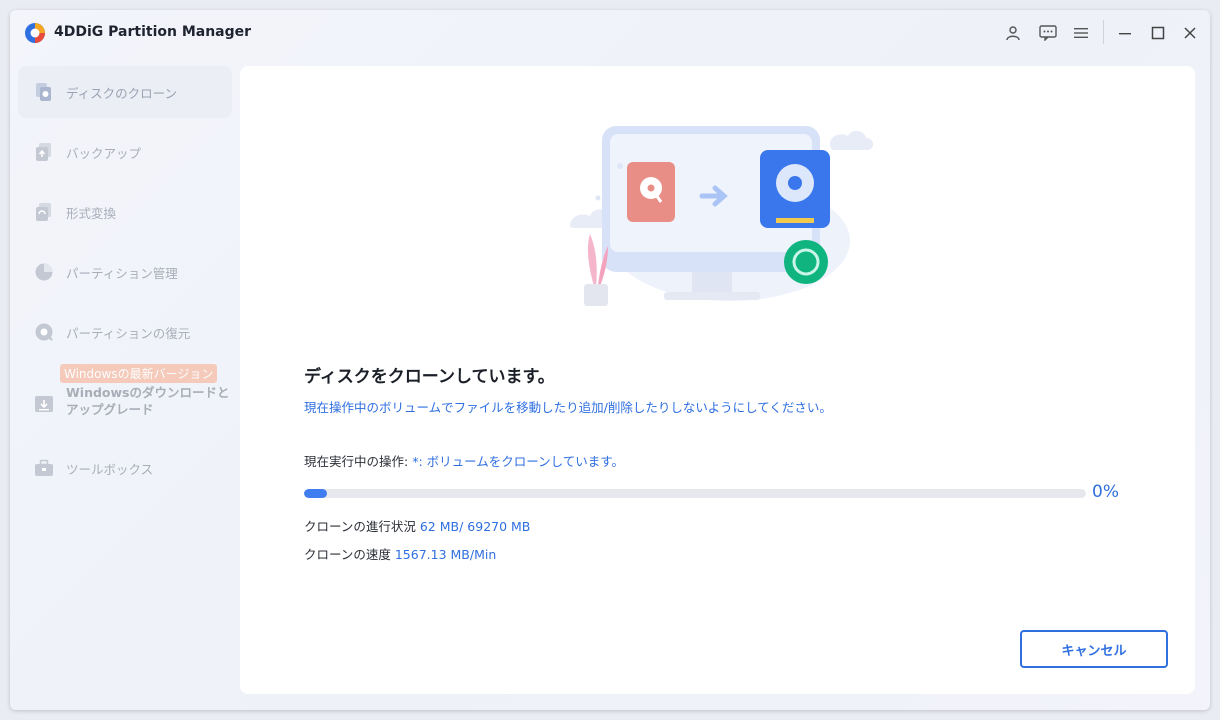 The width and height of the screenshot is (1220, 720). I want to click on partition-pie-icon, so click(44, 272).